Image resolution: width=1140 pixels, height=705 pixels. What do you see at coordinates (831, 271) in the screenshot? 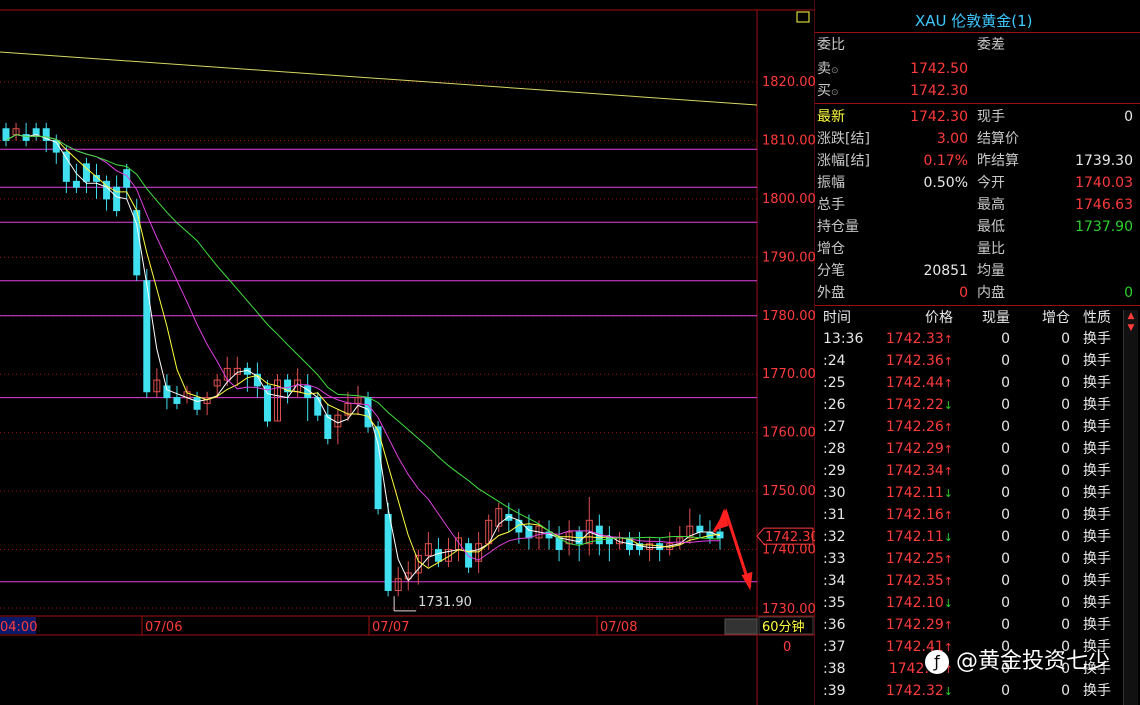
I see `fenbi-label: 分笔` at bounding box center [831, 271].